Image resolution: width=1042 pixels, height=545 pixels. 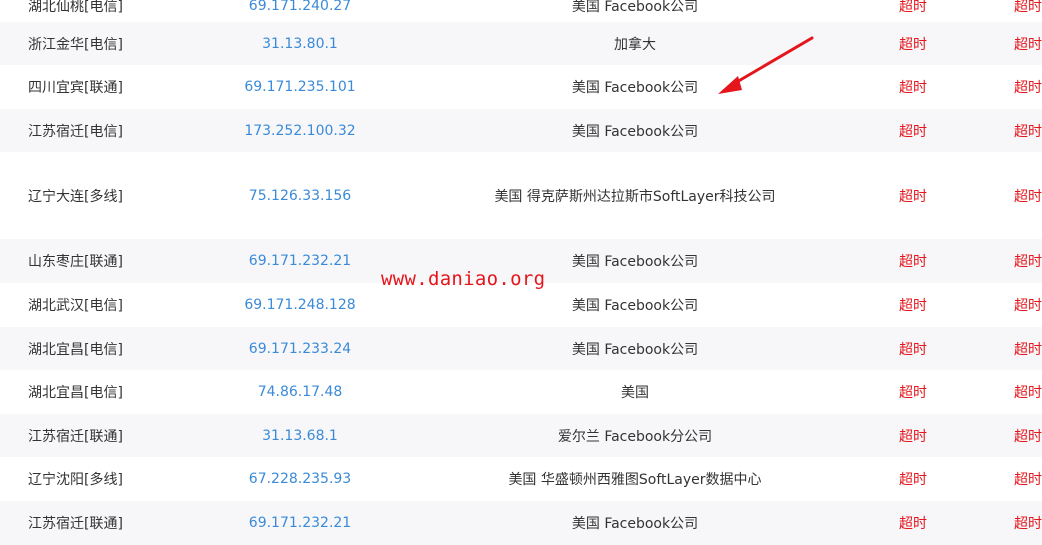 What do you see at coordinates (300, 392) in the screenshot?
I see `ip-link: 74.86.17.48` at bounding box center [300, 392].